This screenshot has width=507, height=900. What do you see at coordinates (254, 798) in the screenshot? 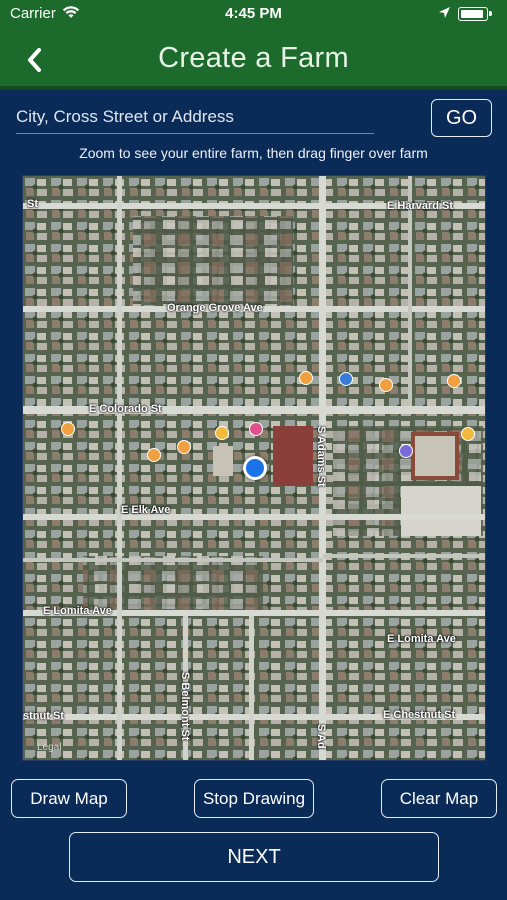
I see `stop-drawing-button: Stop Drawing` at bounding box center [254, 798].